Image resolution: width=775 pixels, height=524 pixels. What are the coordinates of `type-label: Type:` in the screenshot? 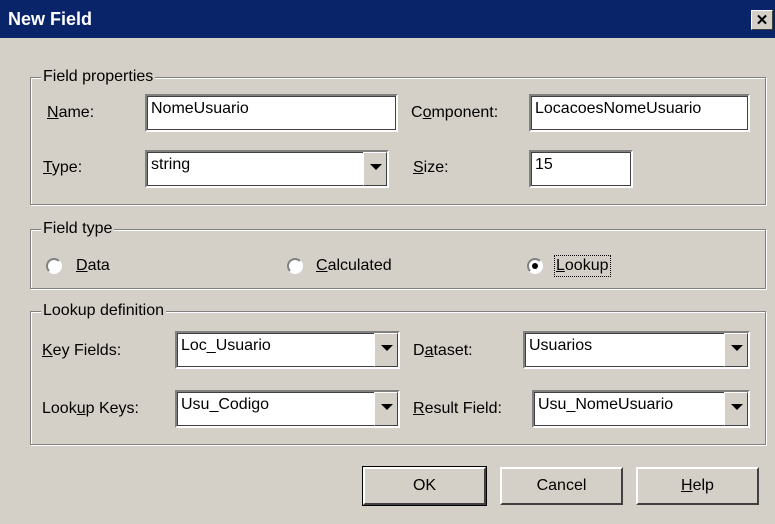 It's located at (63, 167).